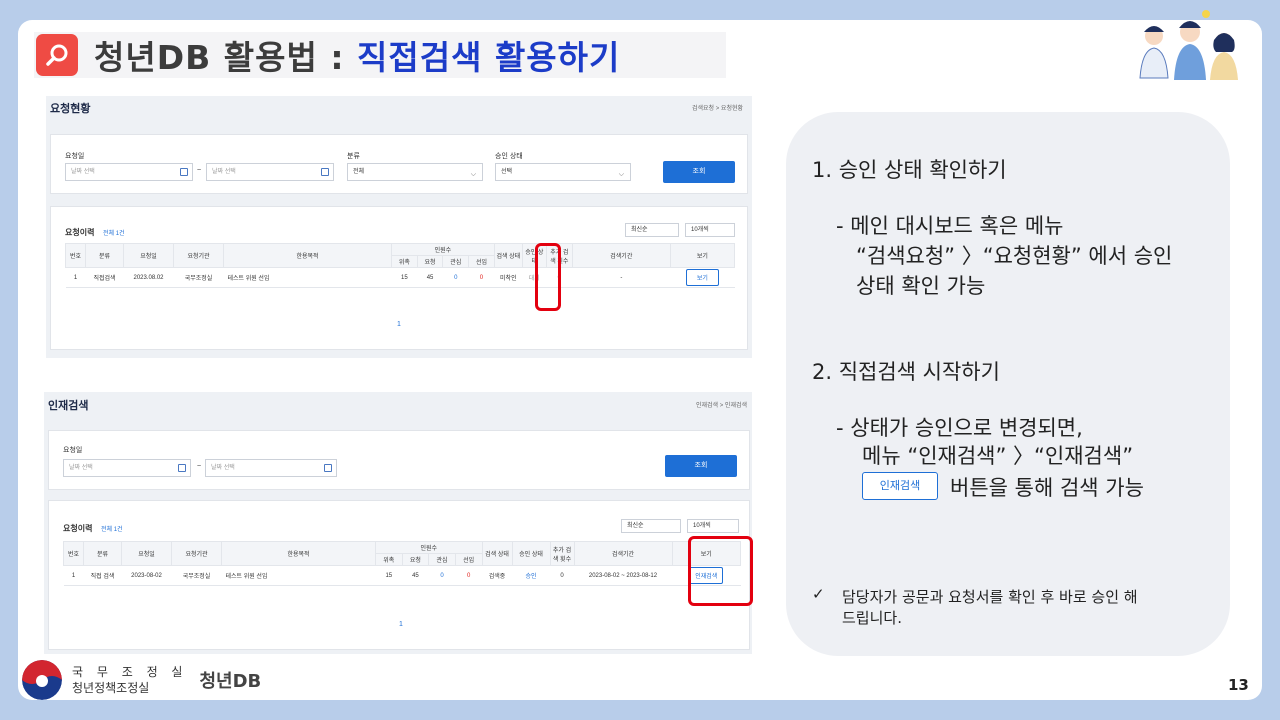 The height and width of the screenshot is (720, 1280). What do you see at coordinates (148, 277) in the screenshot?
I see `cell-date: 2023.08.02` at bounding box center [148, 277].